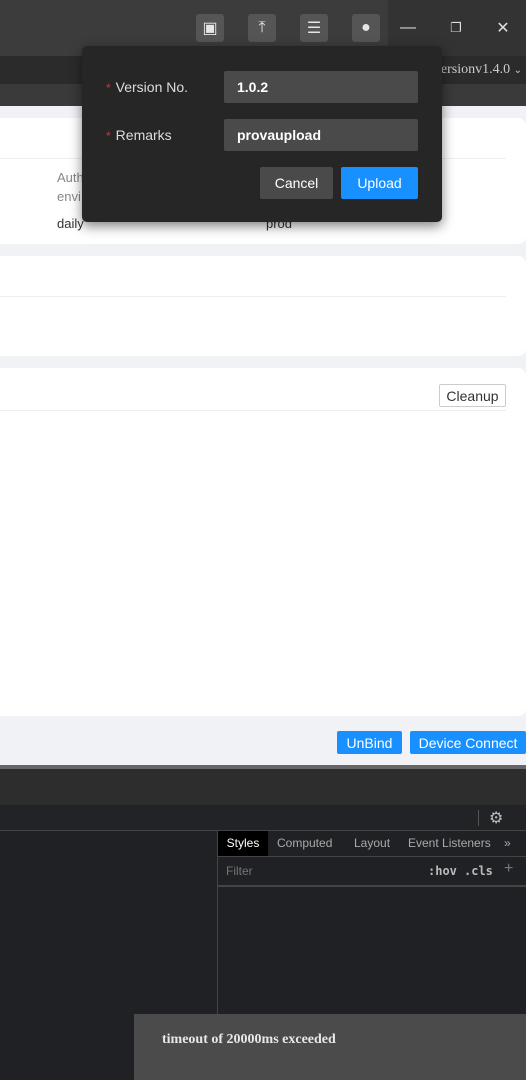 The image size is (526, 1080). I want to click on chevron-down-icon: ⌄, so click(517, 70).